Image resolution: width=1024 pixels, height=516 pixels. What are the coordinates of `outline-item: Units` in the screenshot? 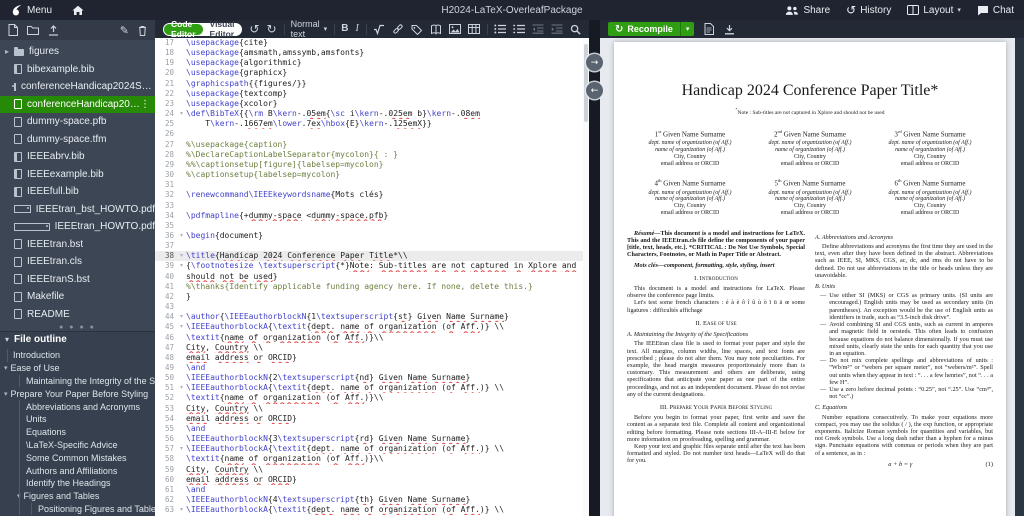 It's located at (77, 419).